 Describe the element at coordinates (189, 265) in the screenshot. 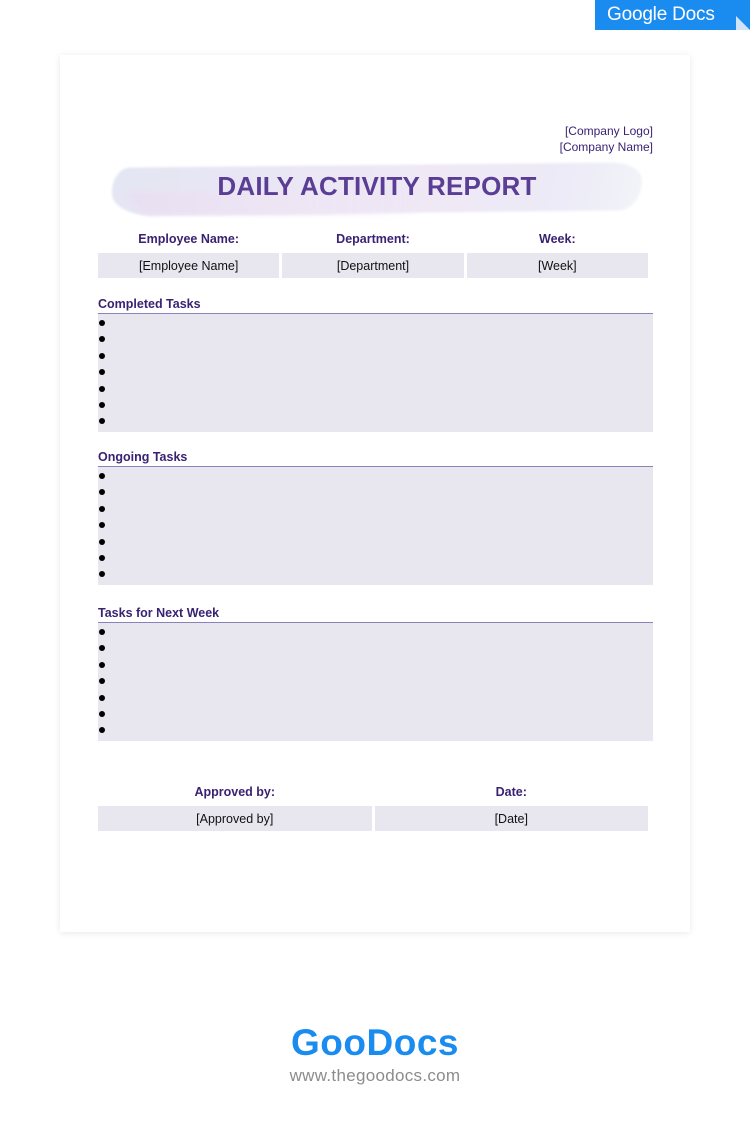

I see `employee-name-field: [Employee Name]` at that location.